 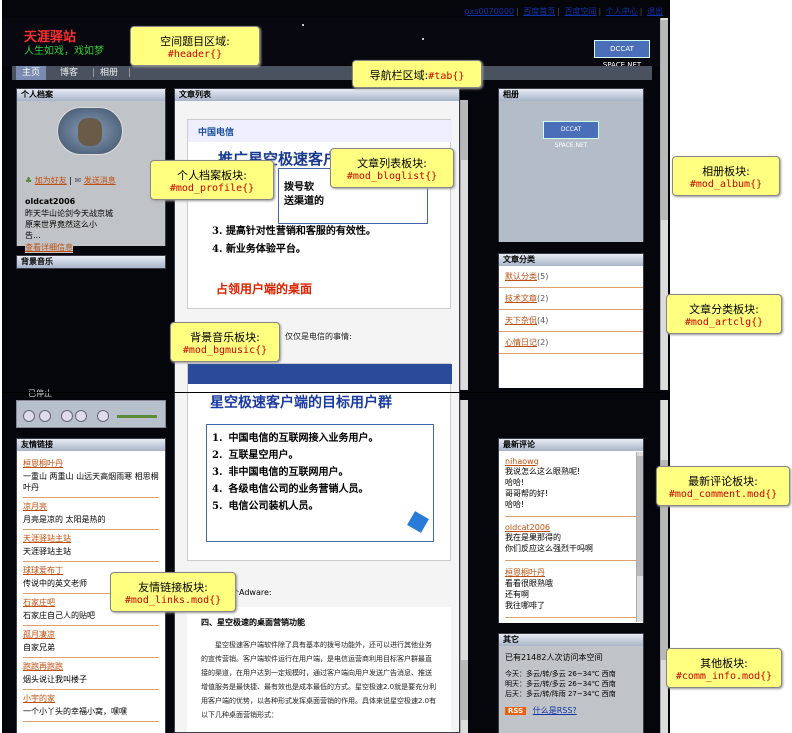 I want to click on bloglist-scrollbar-lower, so click(x=464, y=566).